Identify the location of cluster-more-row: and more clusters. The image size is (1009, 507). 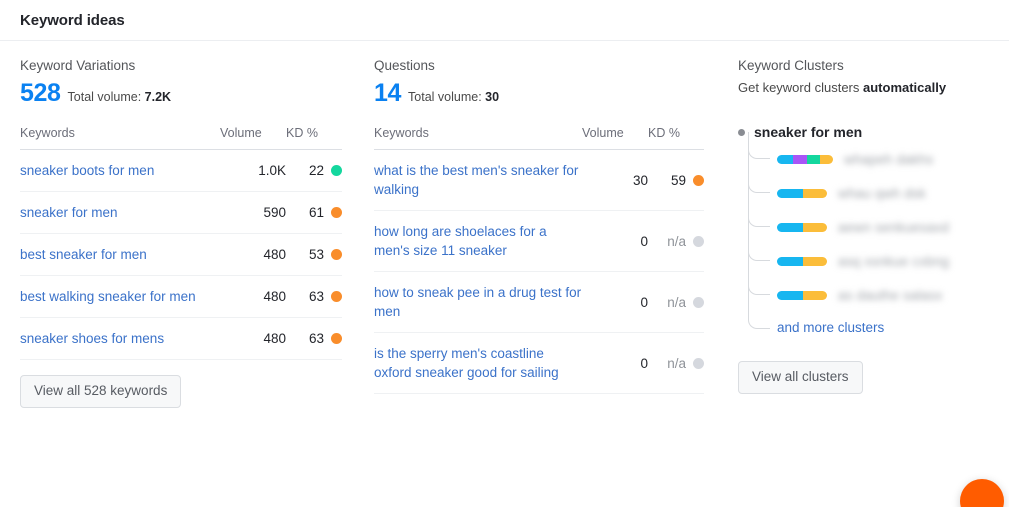
(867, 322).